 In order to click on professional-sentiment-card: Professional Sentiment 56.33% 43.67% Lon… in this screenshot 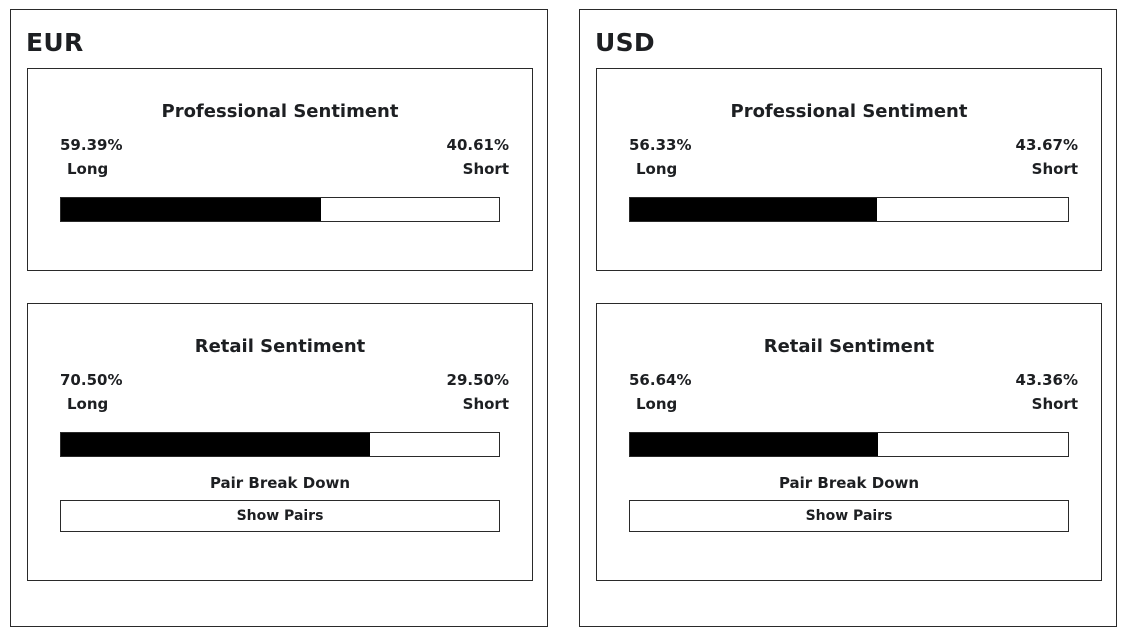, I will do `click(849, 169)`.